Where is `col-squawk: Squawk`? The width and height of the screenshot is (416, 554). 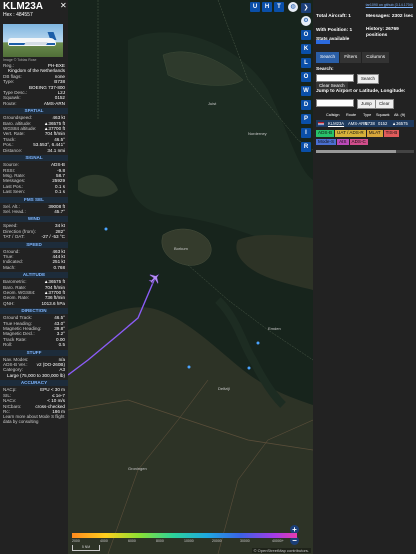 col-squawk: Squawk is located at coordinates (383, 115).